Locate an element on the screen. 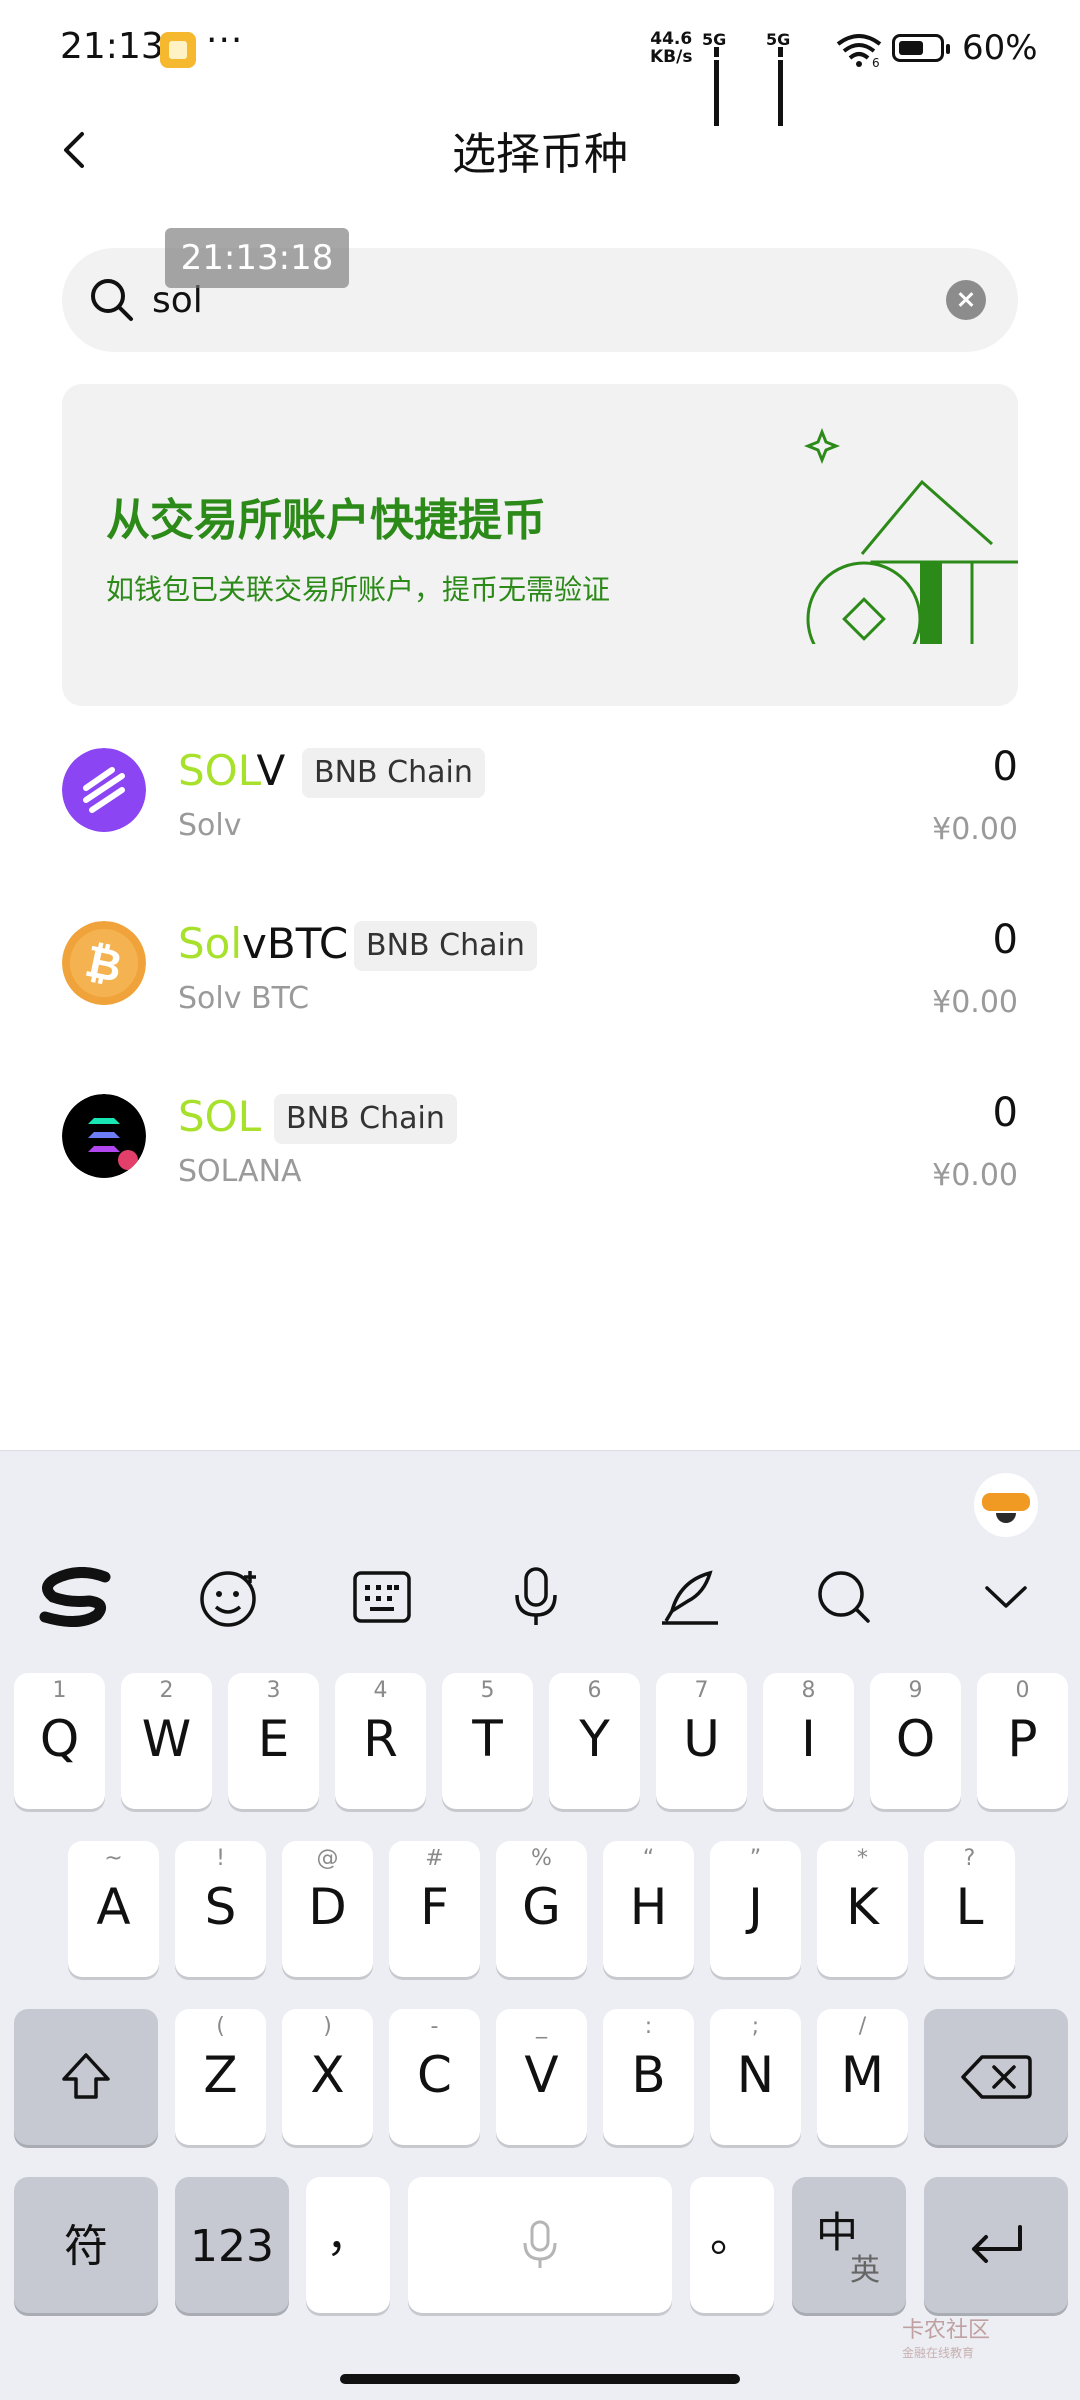 Image resolution: width=1080 pixels, height=2400 pixels. sogou-logo-icon is located at coordinates (76, 1597).